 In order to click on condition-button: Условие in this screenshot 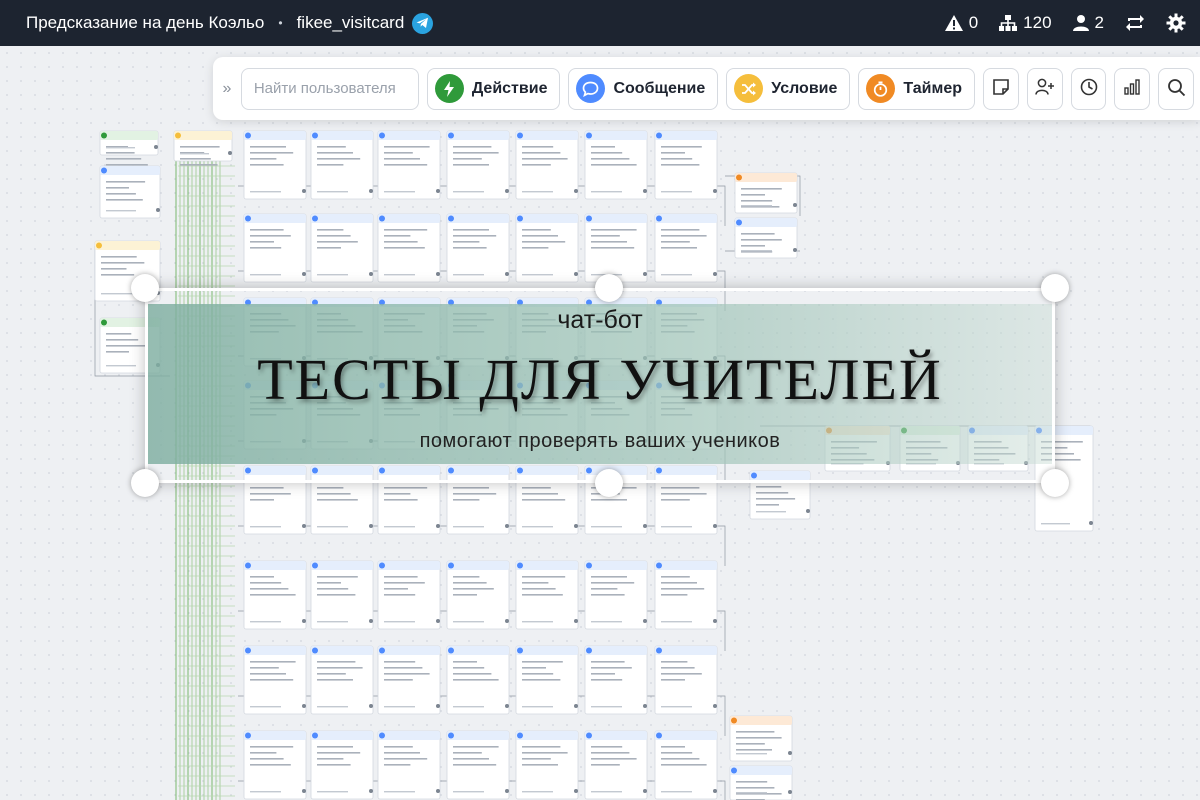, I will do `click(788, 88)`.